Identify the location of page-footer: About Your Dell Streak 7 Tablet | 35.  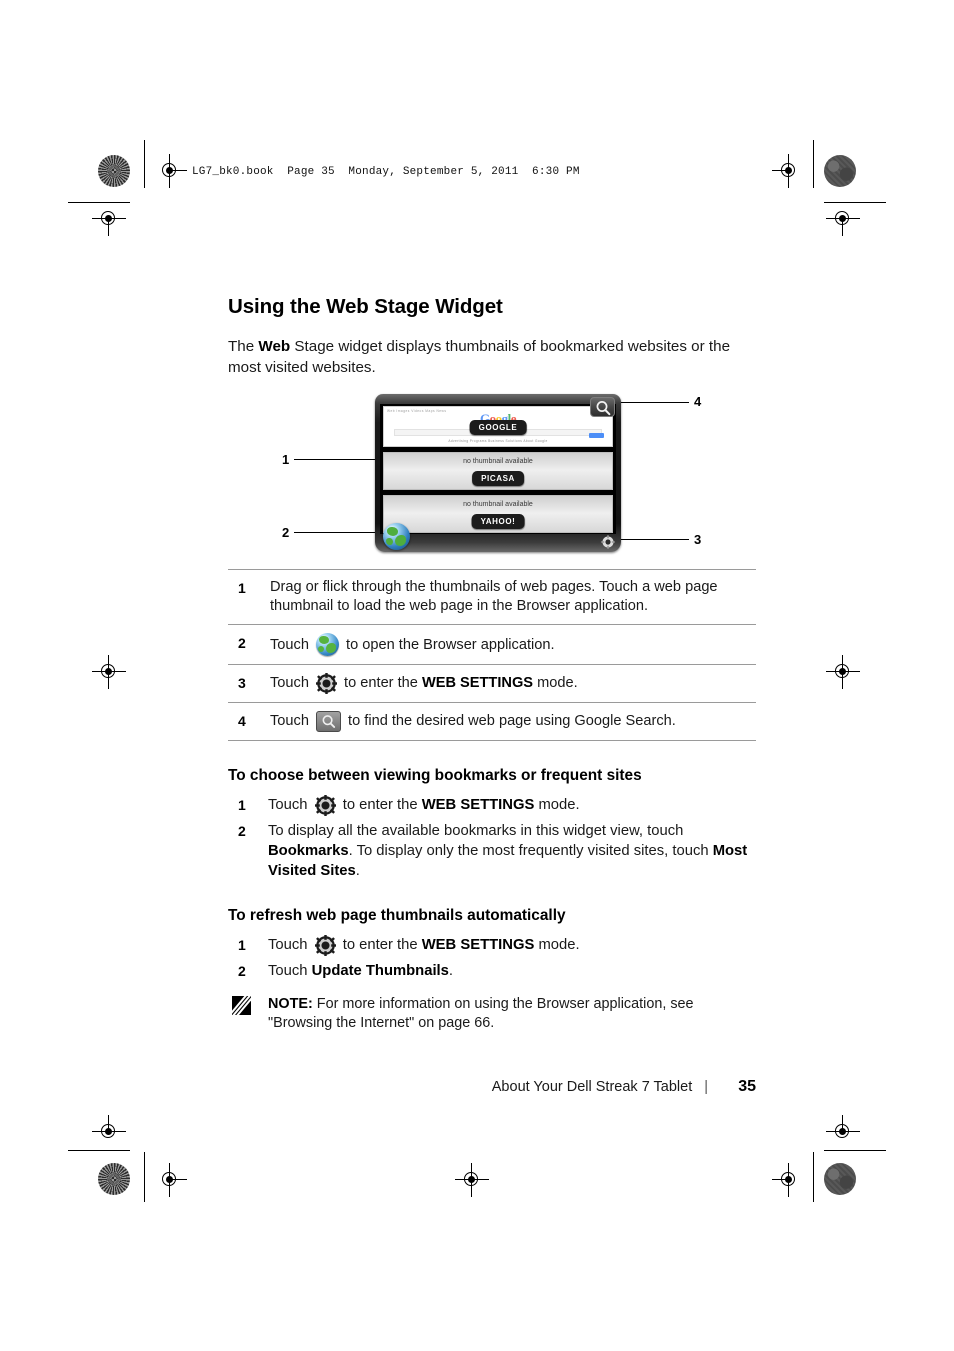
(492, 1087).